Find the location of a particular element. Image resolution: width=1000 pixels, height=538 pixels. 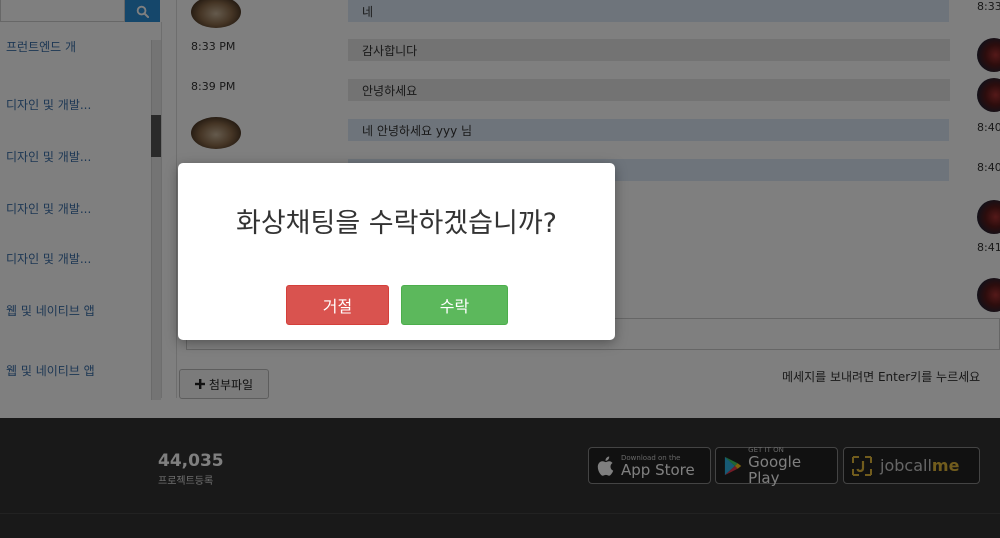

reject-button: 거절 is located at coordinates (337, 305).